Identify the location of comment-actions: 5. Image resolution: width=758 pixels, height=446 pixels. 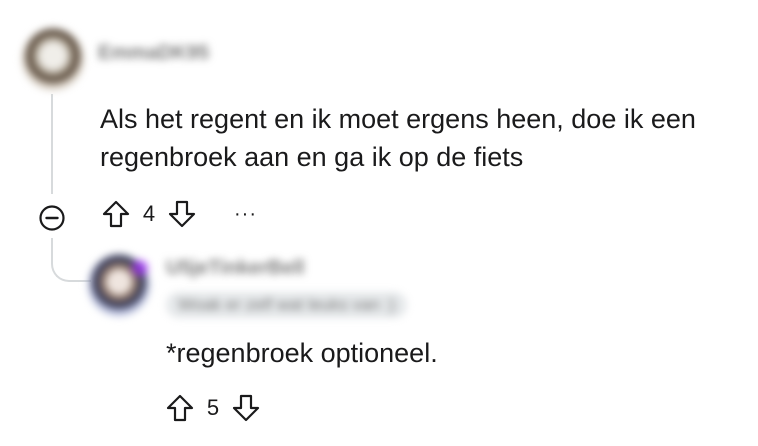
(213, 408).